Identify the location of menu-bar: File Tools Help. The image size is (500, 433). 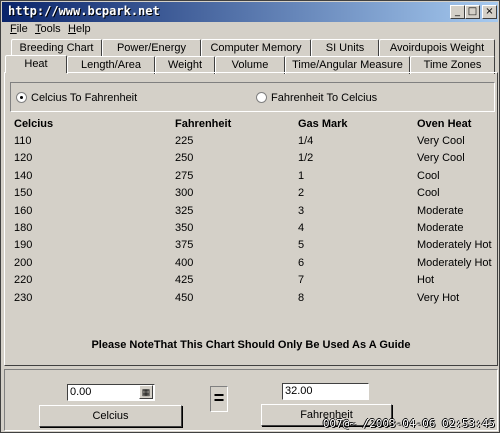
(250, 30).